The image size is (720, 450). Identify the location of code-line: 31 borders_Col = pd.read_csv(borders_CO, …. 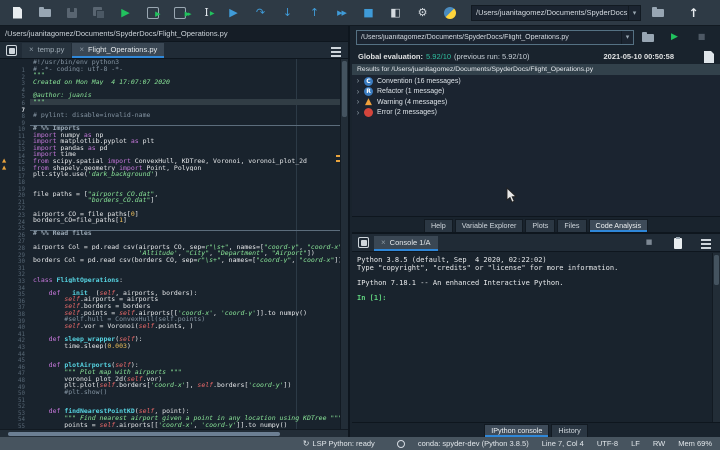
(171, 264).